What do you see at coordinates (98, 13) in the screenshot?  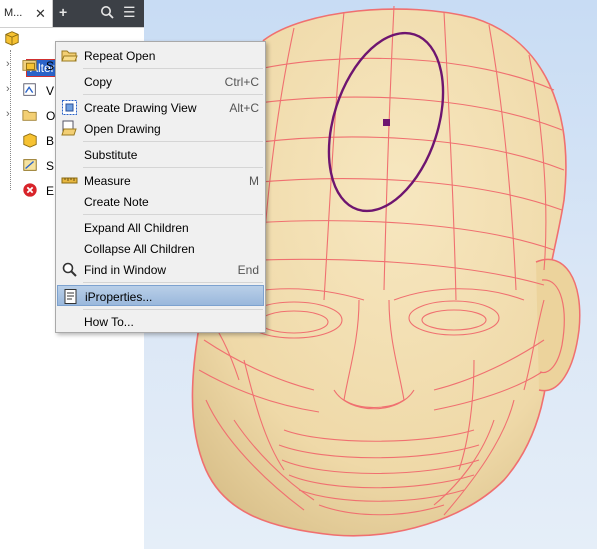 I see `browser-toolbar: + ☰` at bounding box center [98, 13].